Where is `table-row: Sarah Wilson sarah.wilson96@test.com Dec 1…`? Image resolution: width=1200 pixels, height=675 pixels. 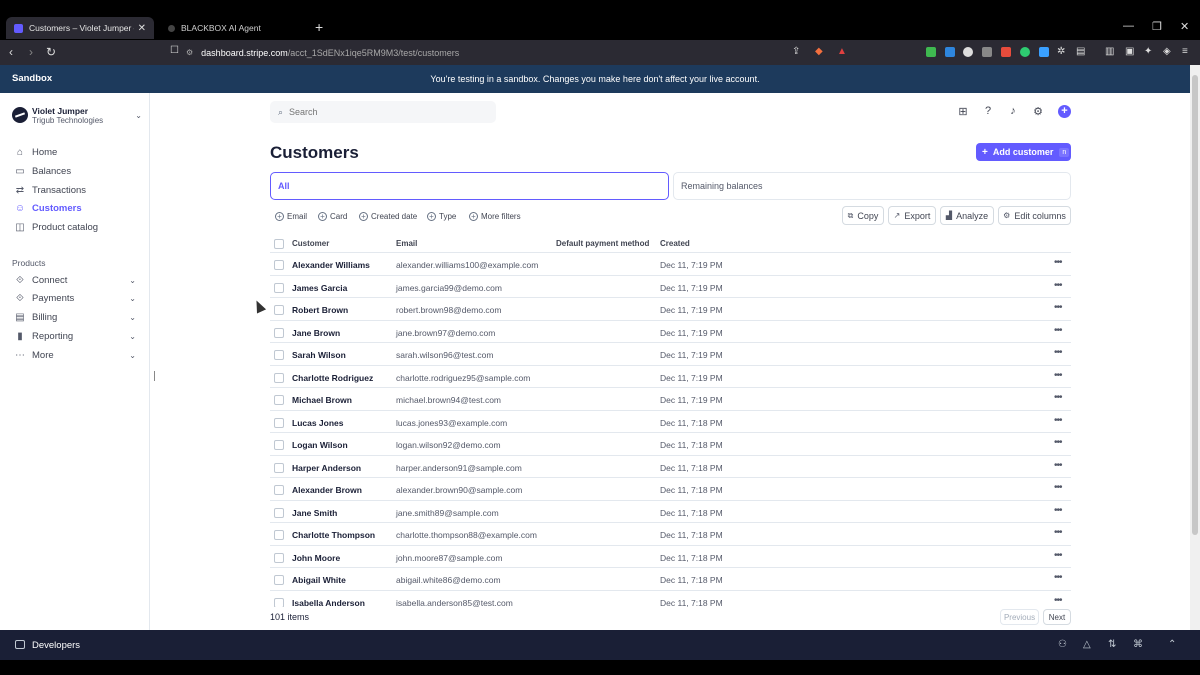 table-row: Sarah Wilson sarah.wilson96@test.com Dec 1… is located at coordinates (670, 354).